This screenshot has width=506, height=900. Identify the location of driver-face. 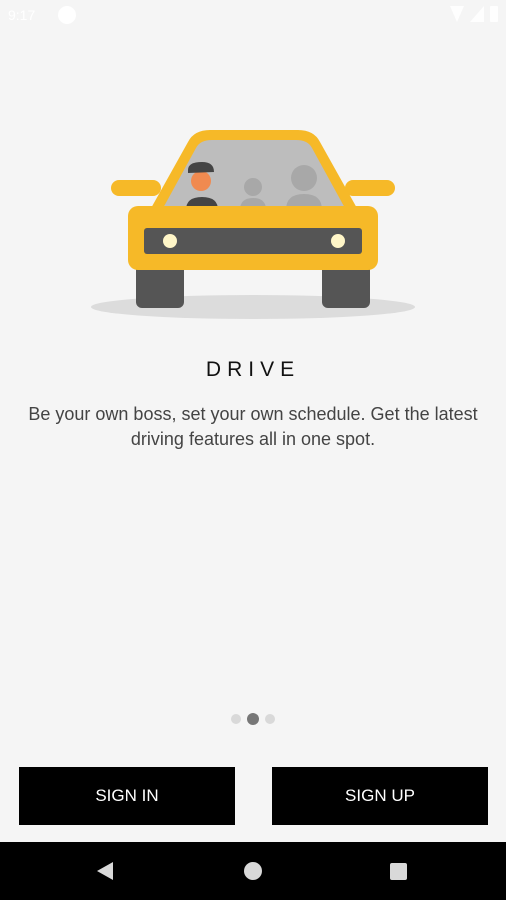
(201, 181).